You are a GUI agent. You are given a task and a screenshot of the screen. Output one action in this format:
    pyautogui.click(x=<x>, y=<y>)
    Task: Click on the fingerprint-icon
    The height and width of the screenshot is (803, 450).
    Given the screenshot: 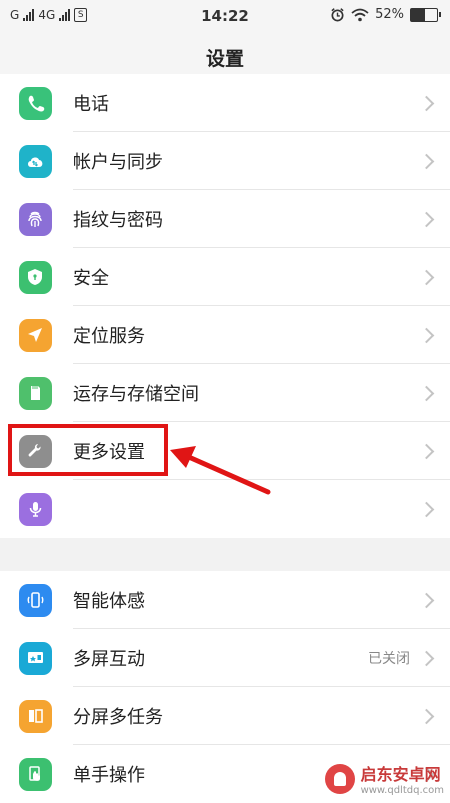 What is the action you would take?
    pyautogui.click(x=35, y=219)
    